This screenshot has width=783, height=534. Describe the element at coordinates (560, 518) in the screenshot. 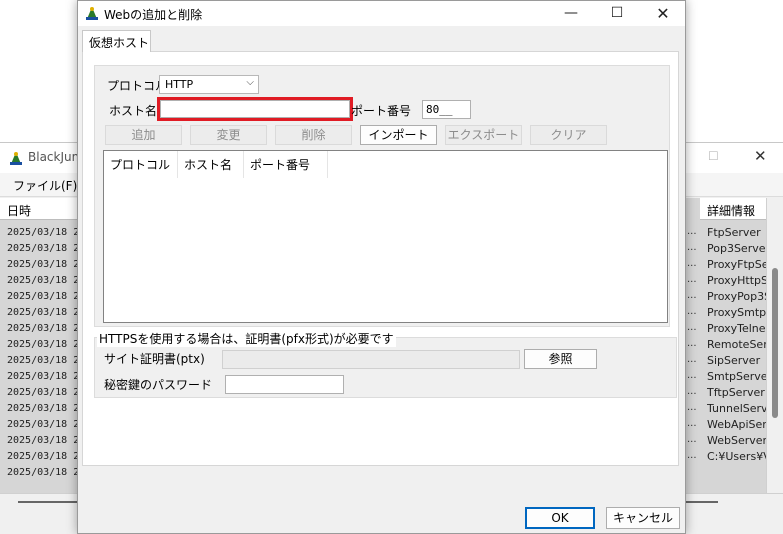

I see `ok-button: OK` at that location.